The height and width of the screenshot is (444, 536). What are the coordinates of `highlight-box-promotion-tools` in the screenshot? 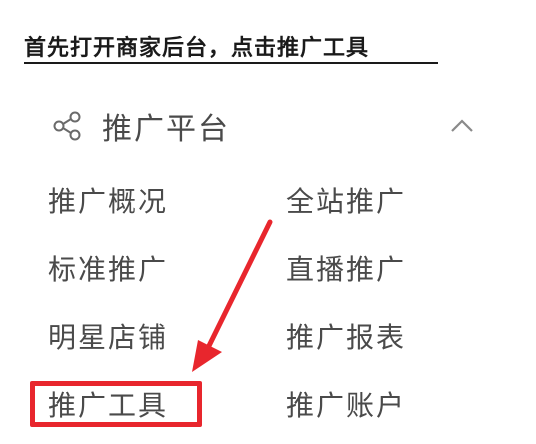 It's located at (116, 404).